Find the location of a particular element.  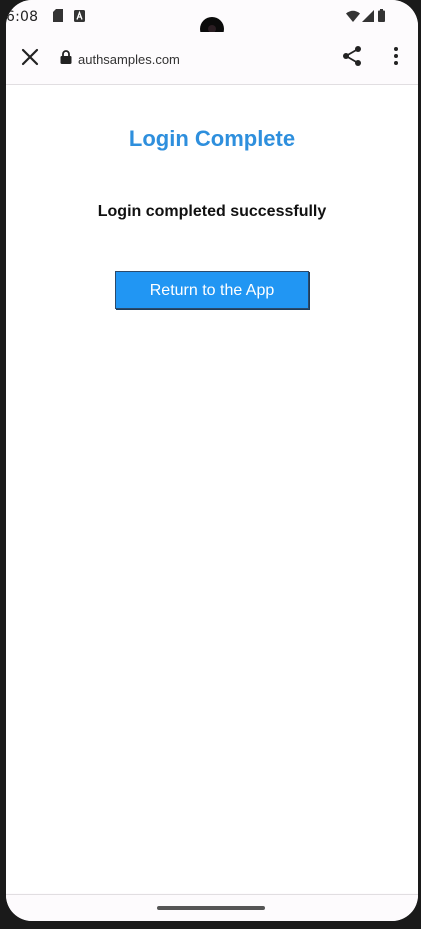

share-button is located at coordinates (352, 56).